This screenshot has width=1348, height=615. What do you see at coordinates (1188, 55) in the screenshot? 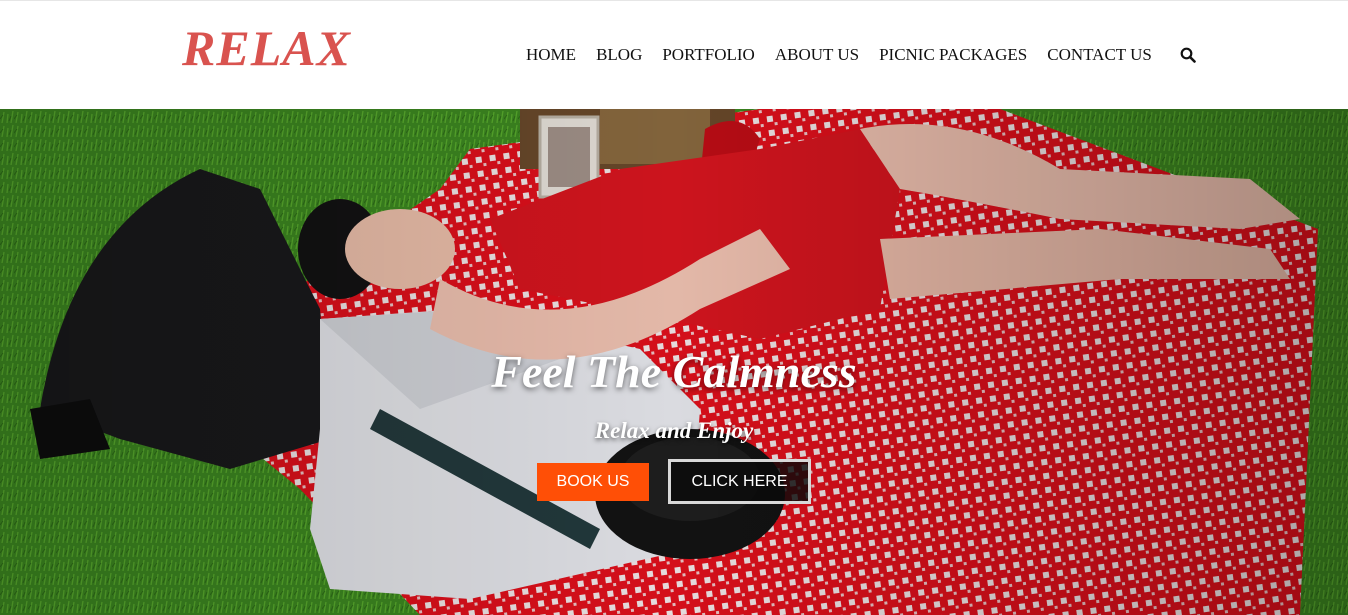
I see `search-icon` at bounding box center [1188, 55].